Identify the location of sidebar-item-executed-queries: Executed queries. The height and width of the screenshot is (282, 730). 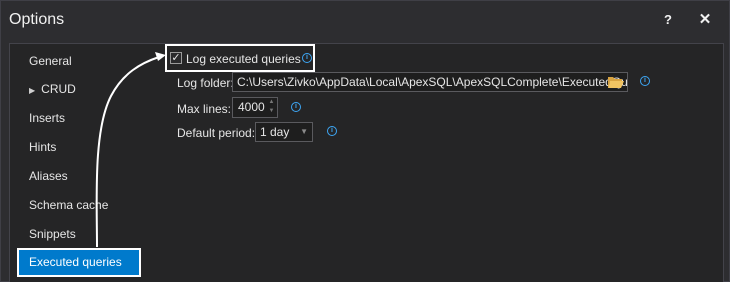
(79, 262).